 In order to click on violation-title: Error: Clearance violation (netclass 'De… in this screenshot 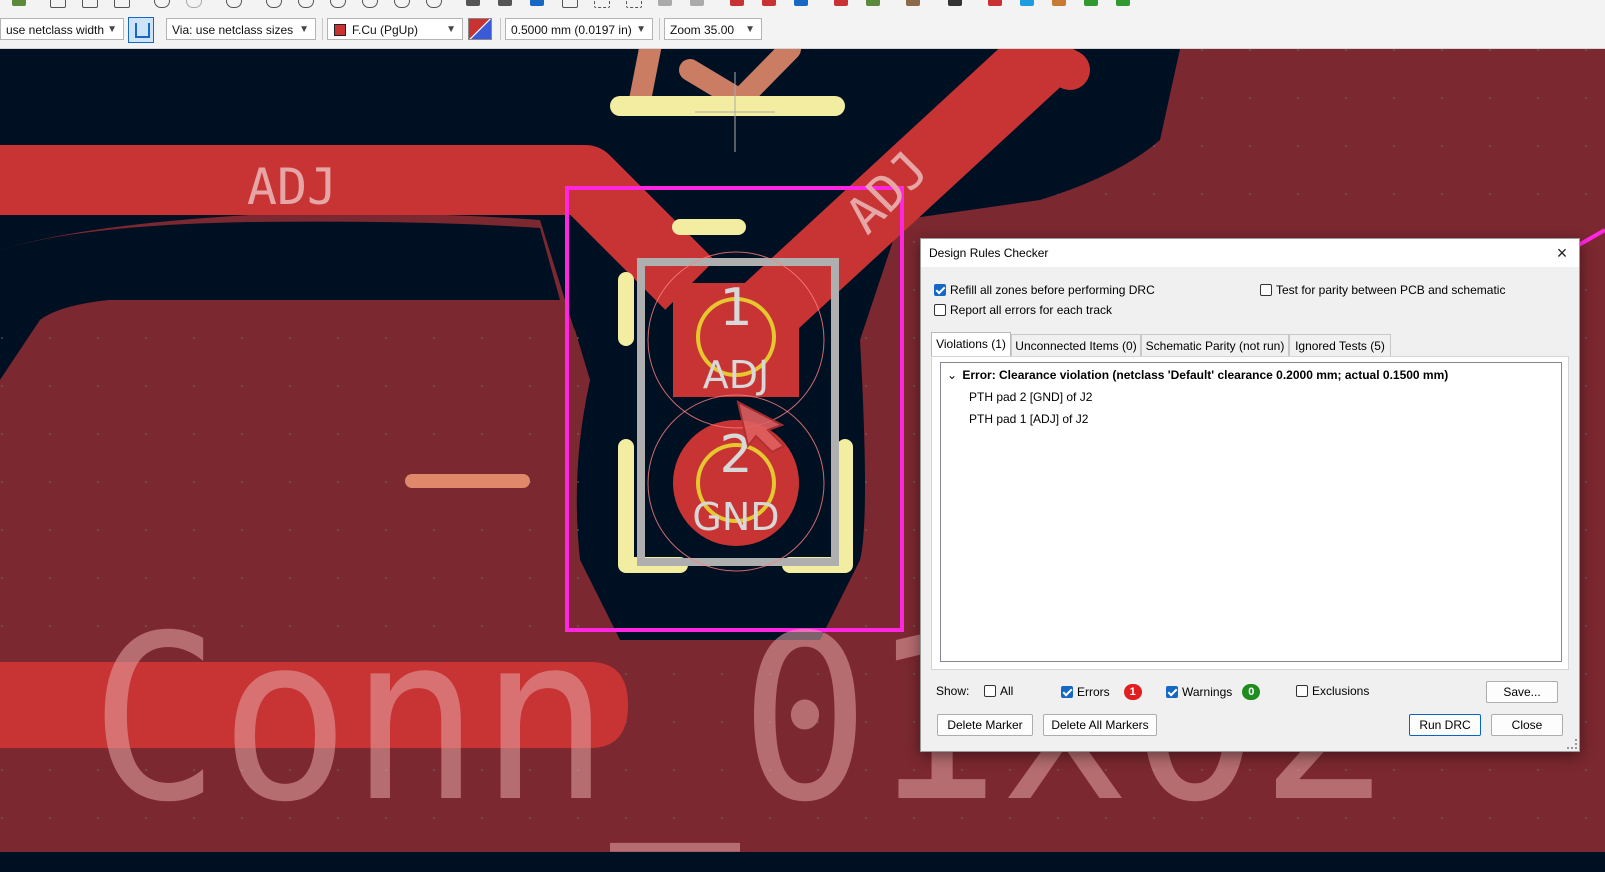, I will do `click(1205, 375)`.